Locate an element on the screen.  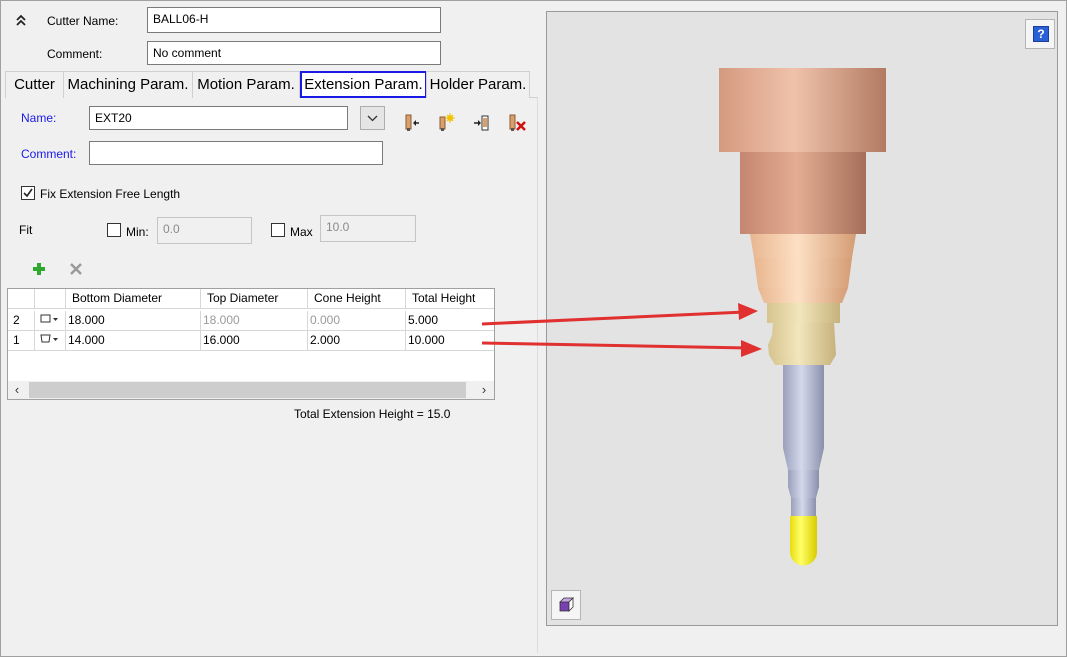
total-height-cell: 10.000 is located at coordinates (450, 341).